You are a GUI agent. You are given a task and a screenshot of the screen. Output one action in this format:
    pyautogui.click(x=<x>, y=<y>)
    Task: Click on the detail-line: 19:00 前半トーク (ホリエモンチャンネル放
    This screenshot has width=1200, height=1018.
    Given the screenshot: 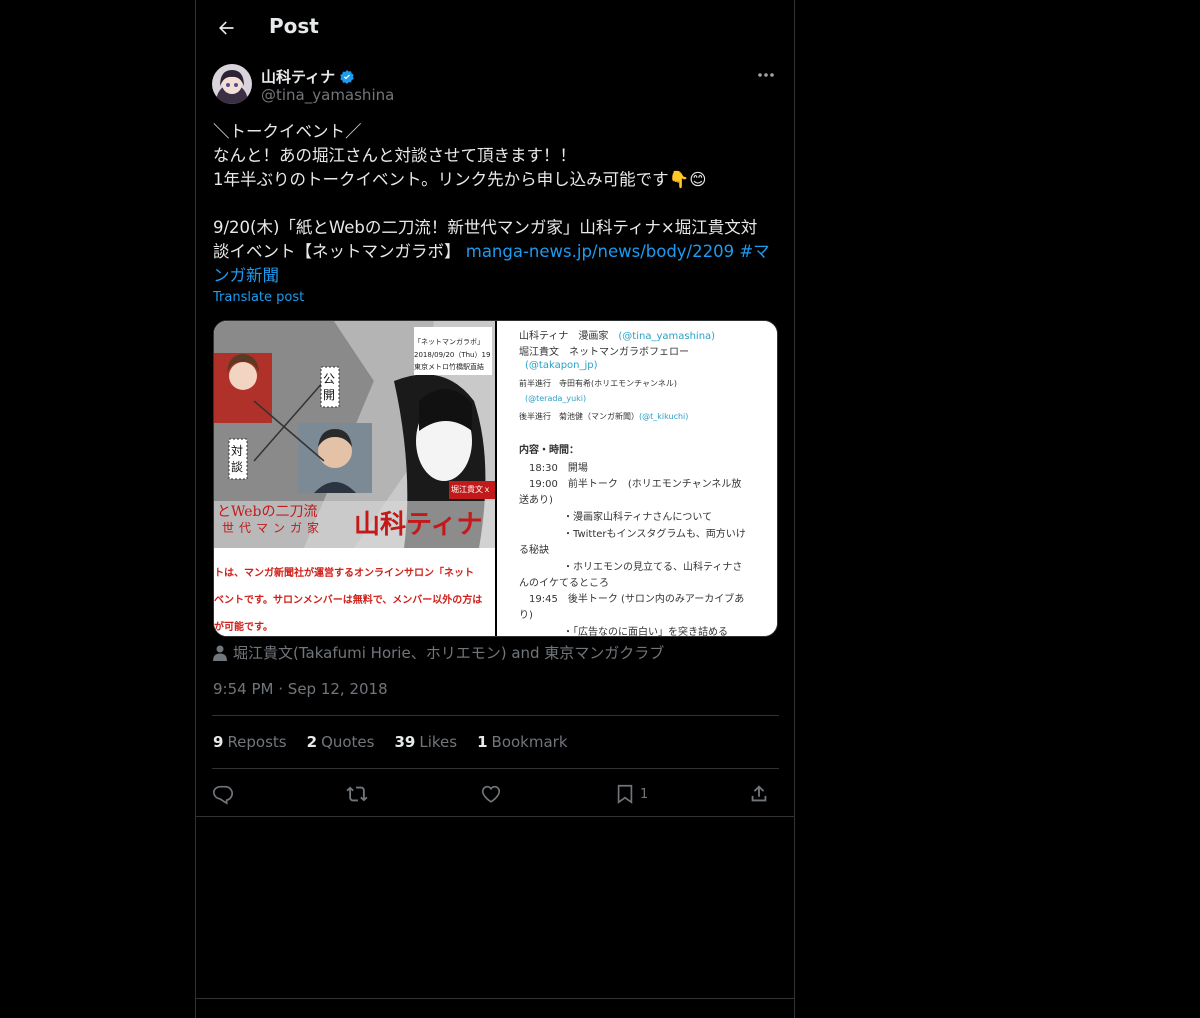 What is the action you would take?
    pyautogui.click(x=635, y=484)
    